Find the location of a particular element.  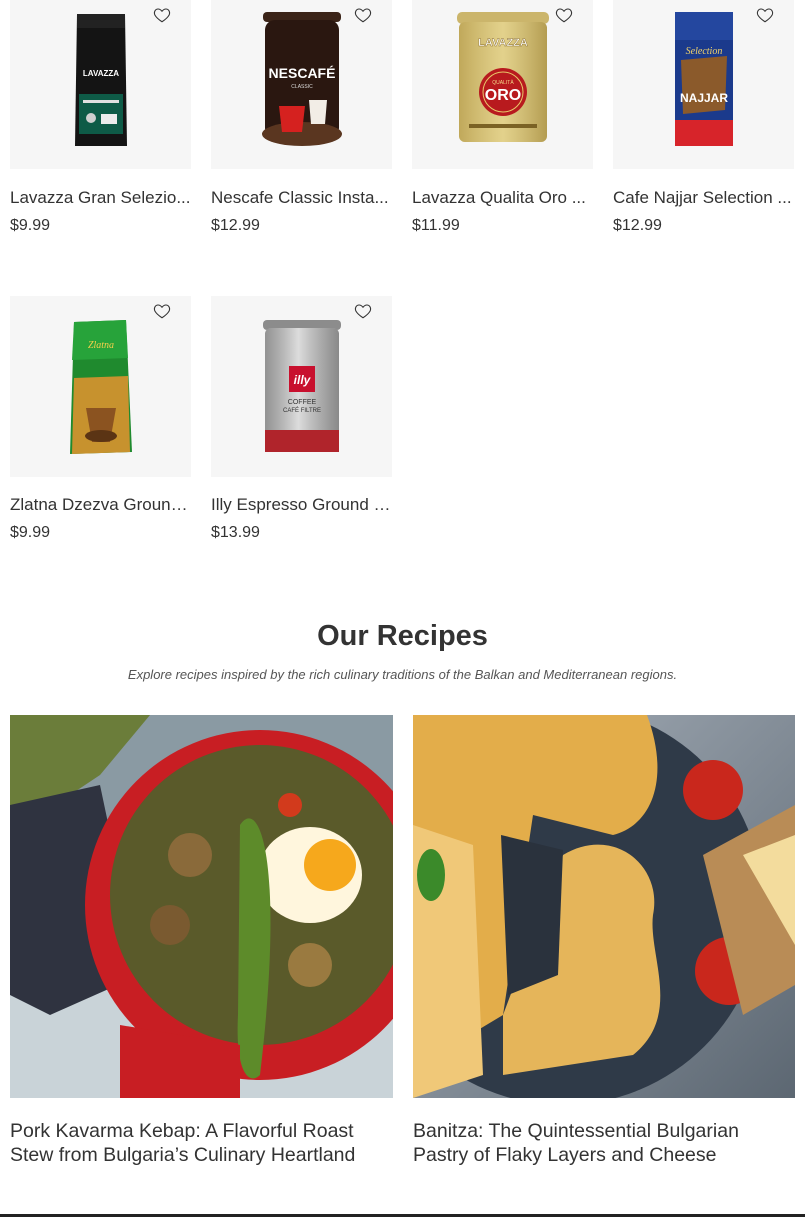

svg-text: ORO is located at coordinates (502, 95).